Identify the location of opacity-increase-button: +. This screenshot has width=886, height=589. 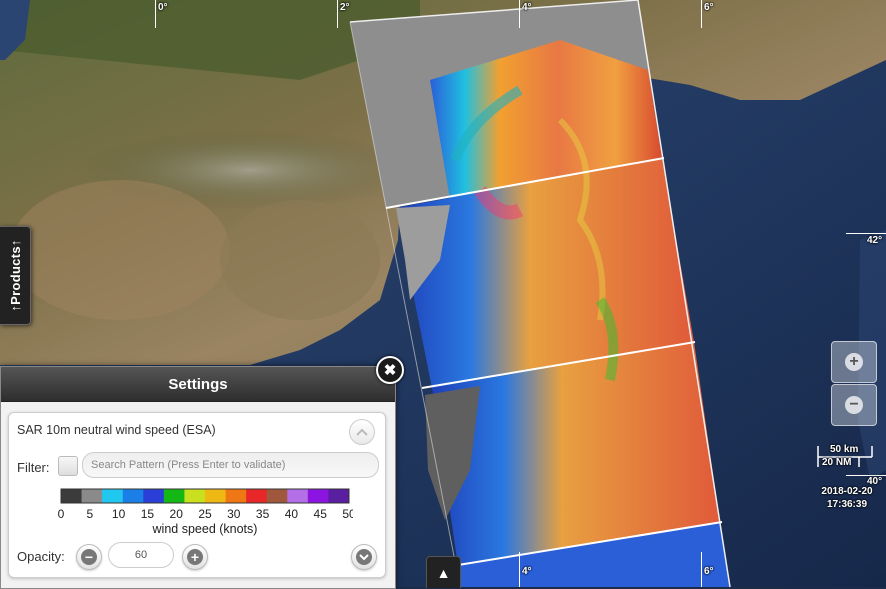
(195, 557).